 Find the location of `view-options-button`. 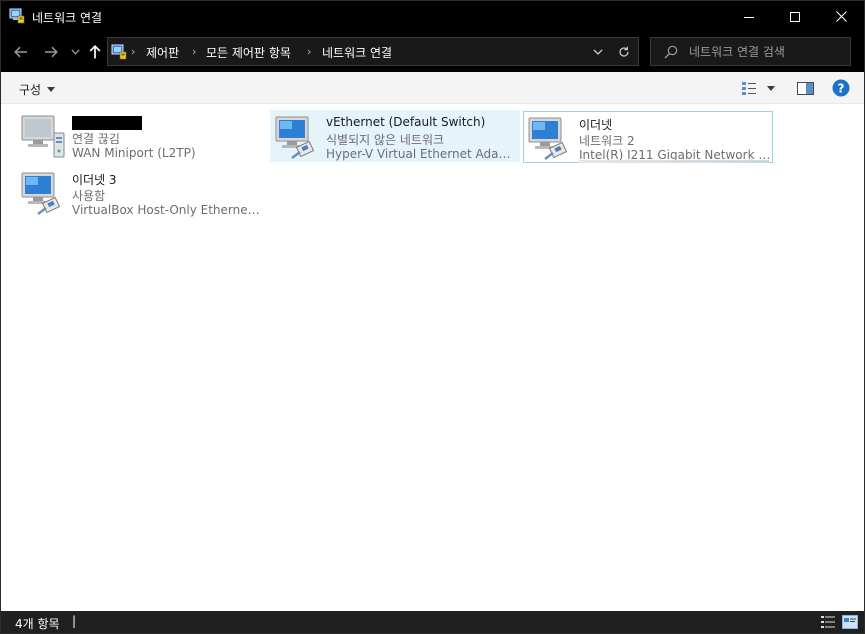

view-options-button is located at coordinates (771, 88).